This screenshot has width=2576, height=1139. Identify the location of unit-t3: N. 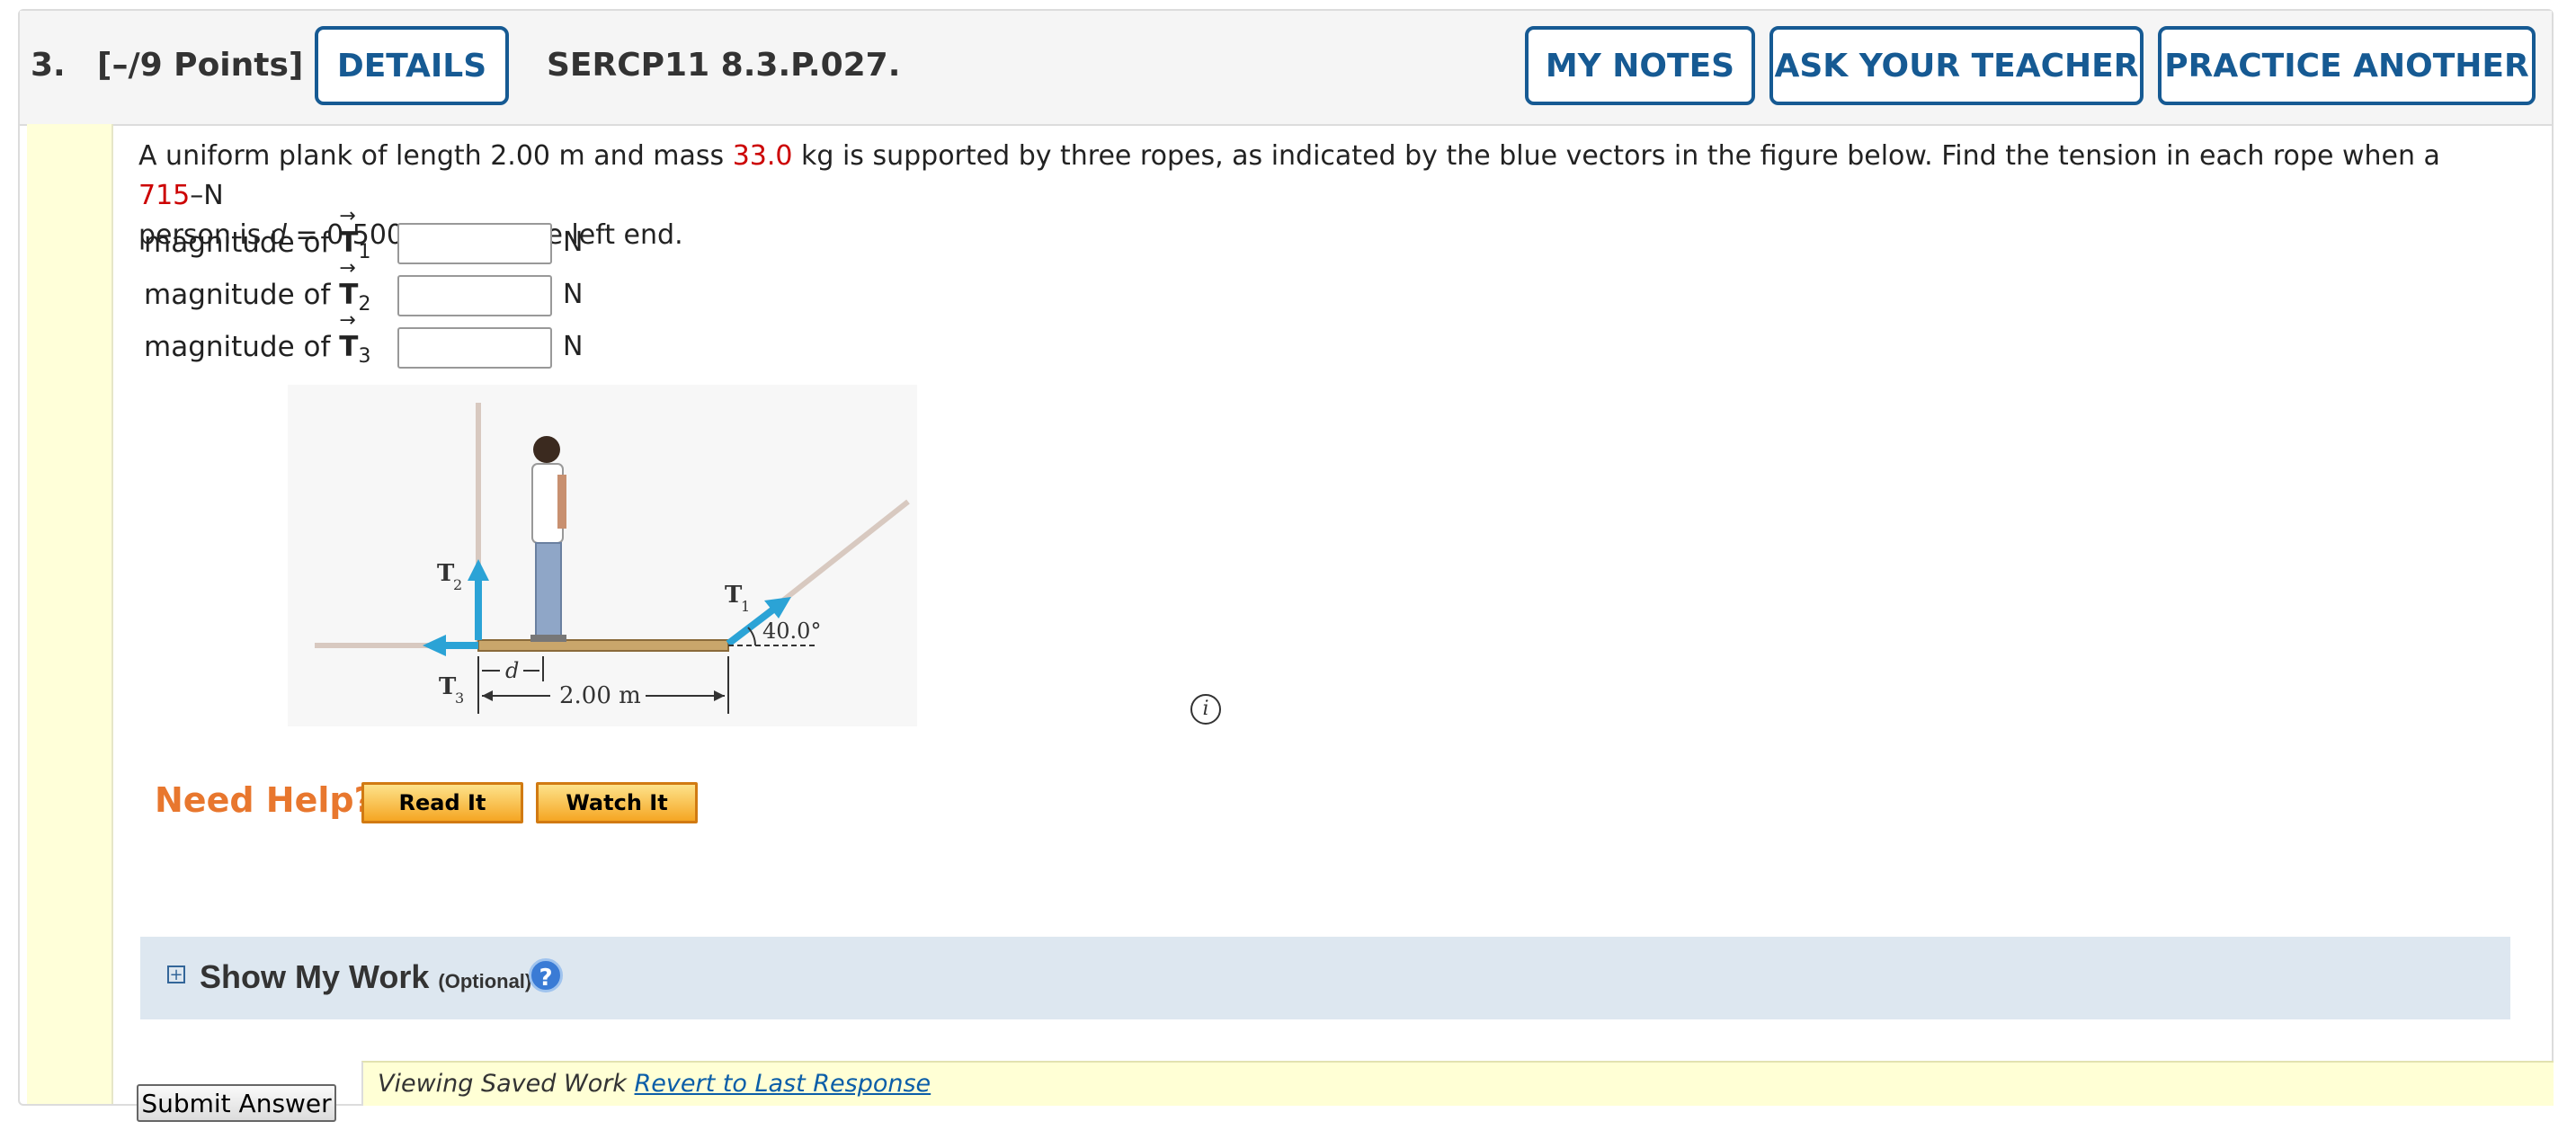
(573, 346).